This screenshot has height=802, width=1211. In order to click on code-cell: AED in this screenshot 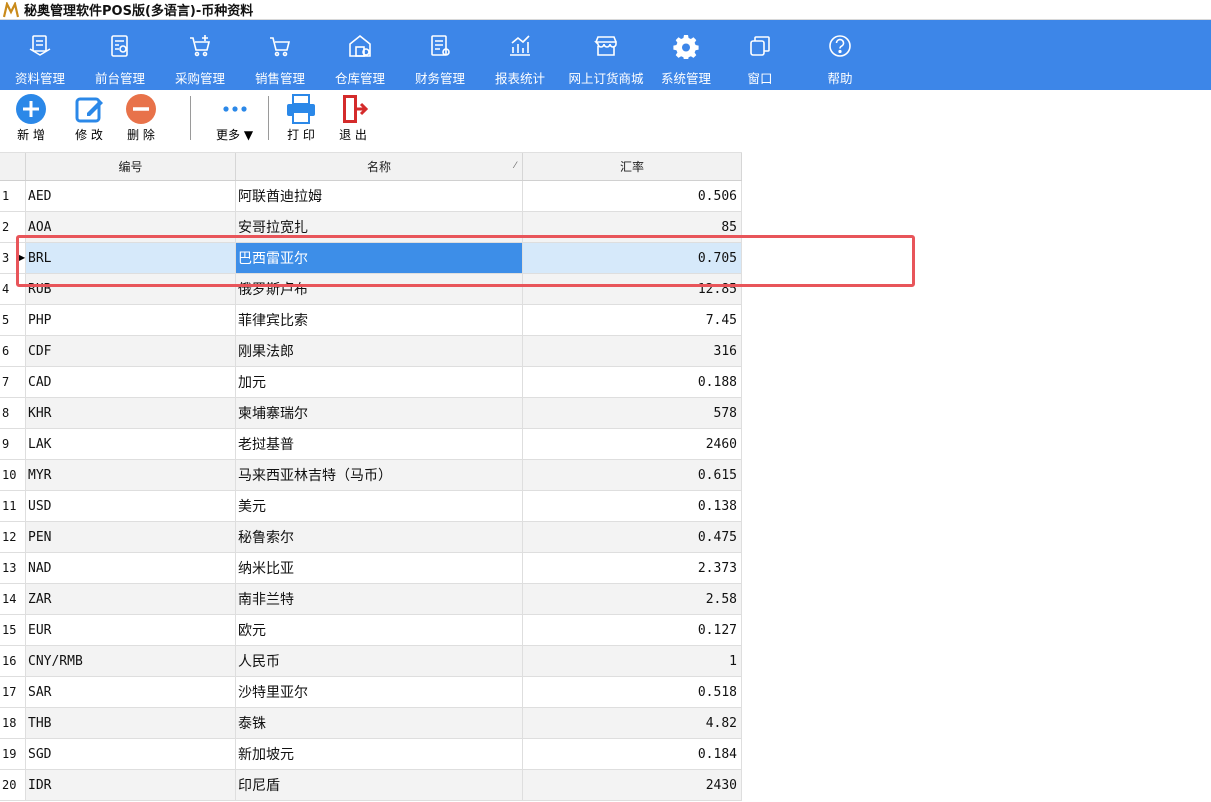, I will do `click(131, 196)`.